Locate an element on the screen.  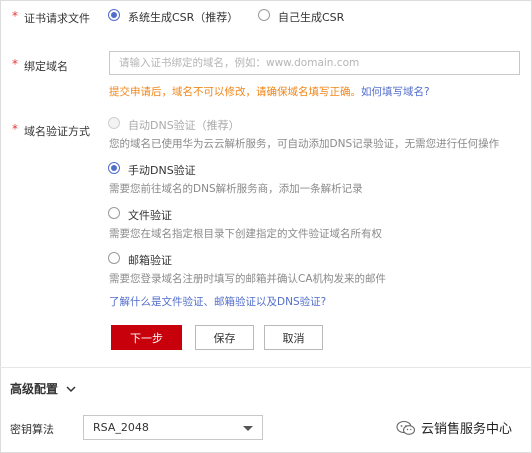
save-button: 保存 is located at coordinates (224, 337).